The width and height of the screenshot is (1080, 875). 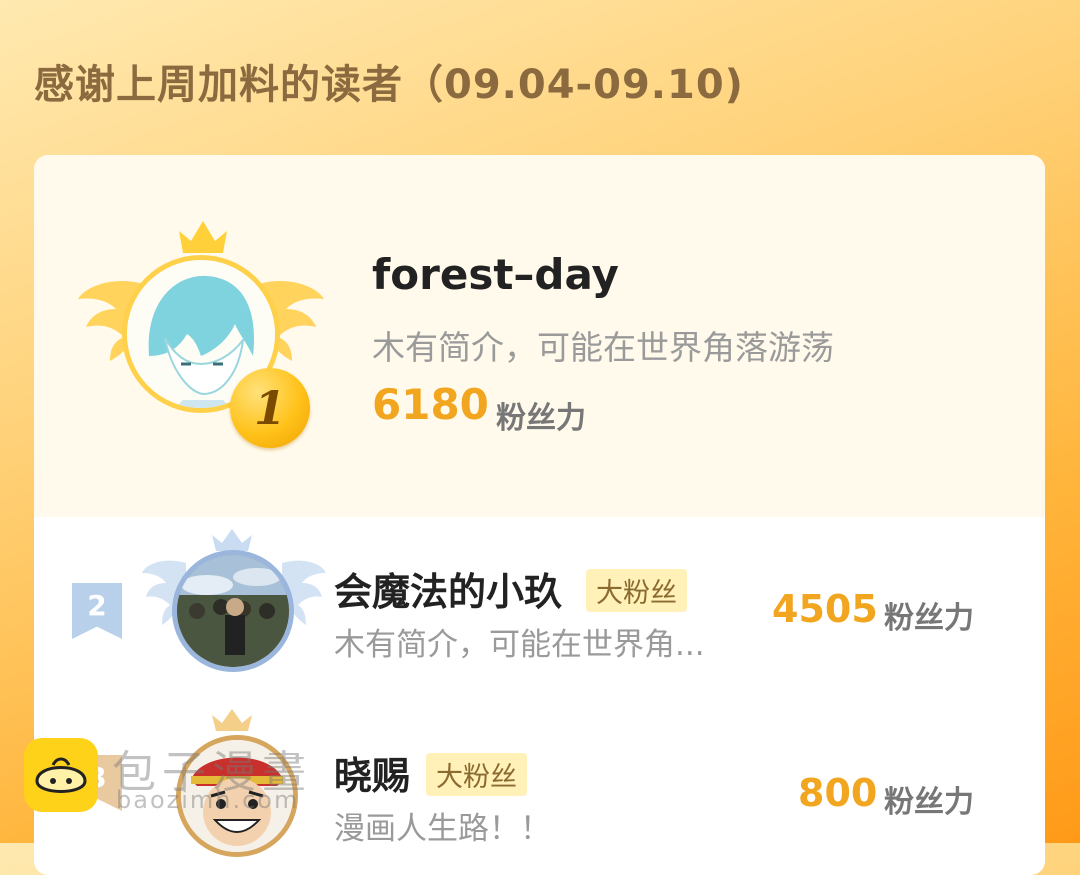 What do you see at coordinates (448, 588) in the screenshot?
I see `user-name: 会魔法的小玖` at bounding box center [448, 588].